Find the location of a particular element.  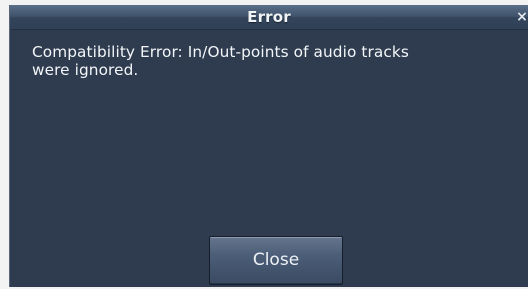

close-icon: × is located at coordinates (521, 17).